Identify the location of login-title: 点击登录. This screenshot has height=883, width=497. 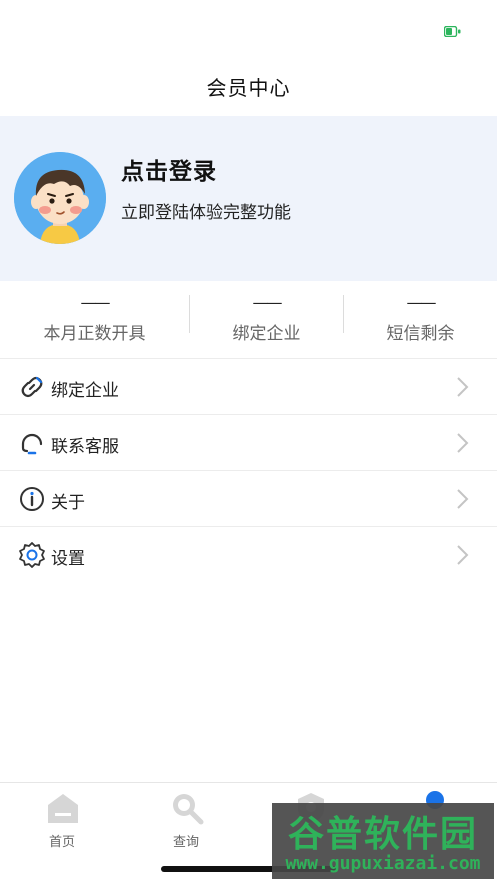
(169, 169).